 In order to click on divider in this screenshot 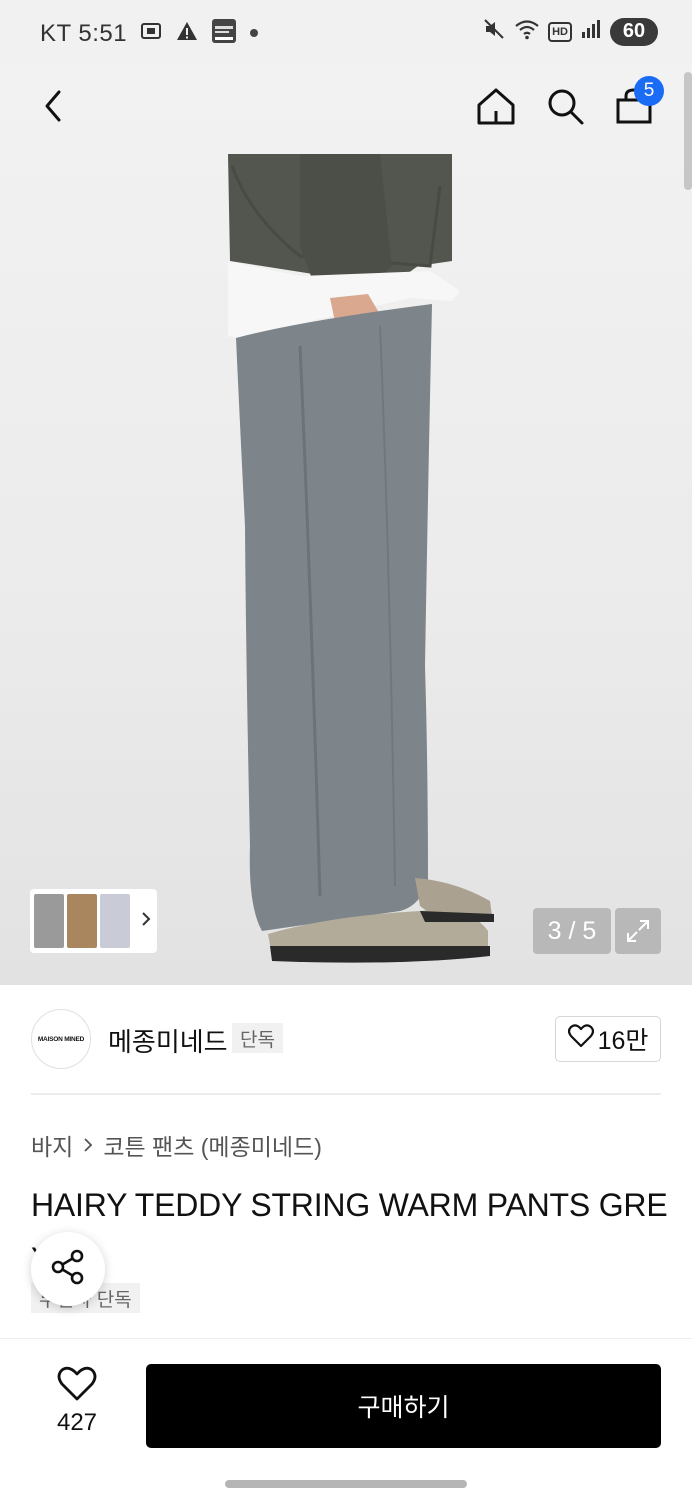, I will do `click(346, 1094)`.